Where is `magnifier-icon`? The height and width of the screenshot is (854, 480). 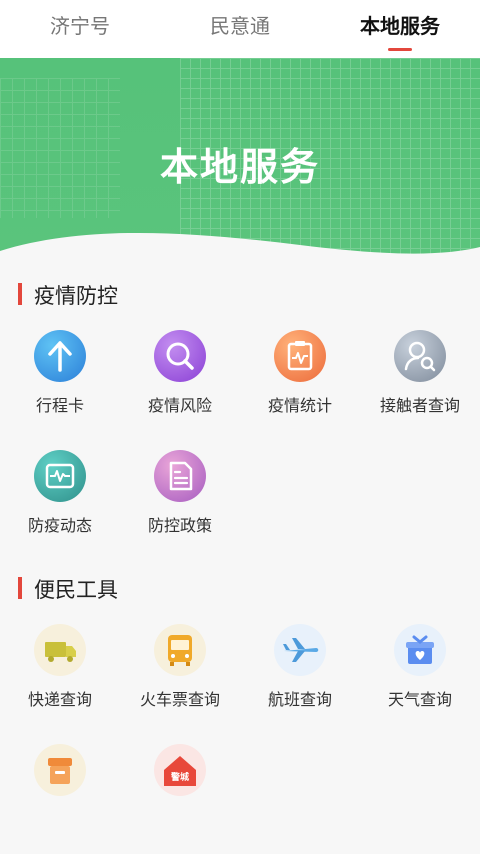
magnifier-icon is located at coordinates (180, 356).